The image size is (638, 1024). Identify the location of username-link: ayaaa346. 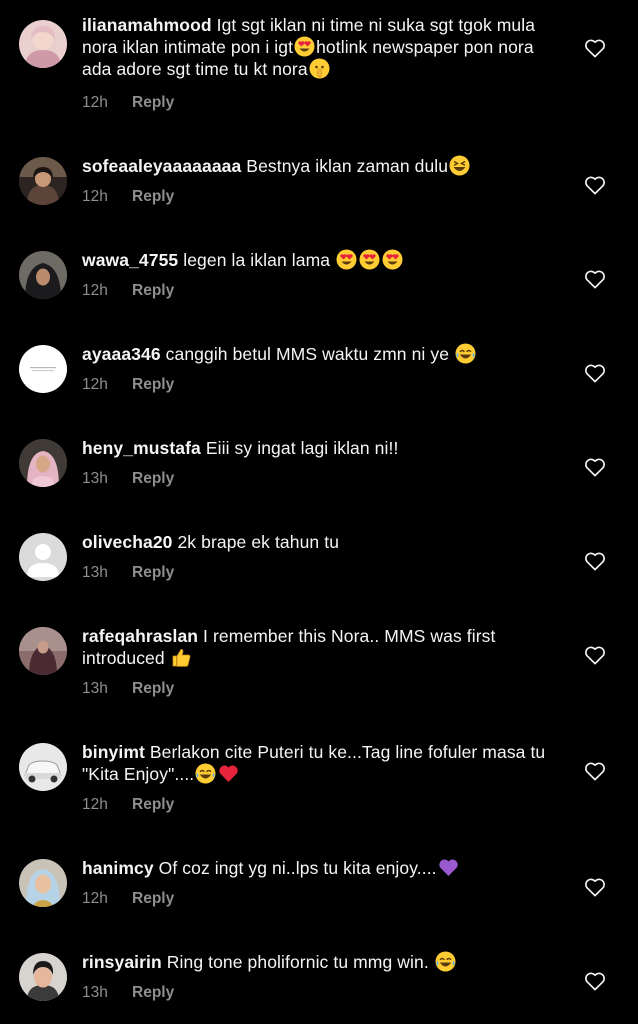
(121, 354).